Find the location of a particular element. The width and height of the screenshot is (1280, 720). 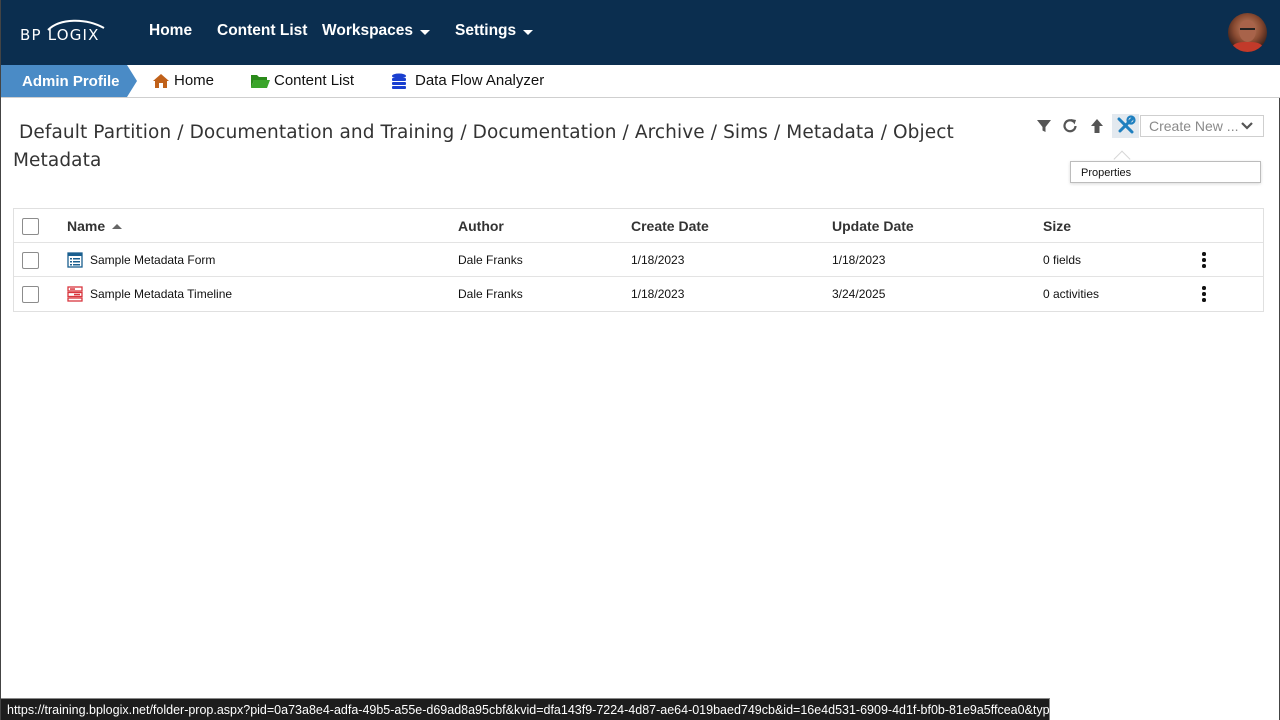

select-all-checkbox-cell is located at coordinates (30, 226).